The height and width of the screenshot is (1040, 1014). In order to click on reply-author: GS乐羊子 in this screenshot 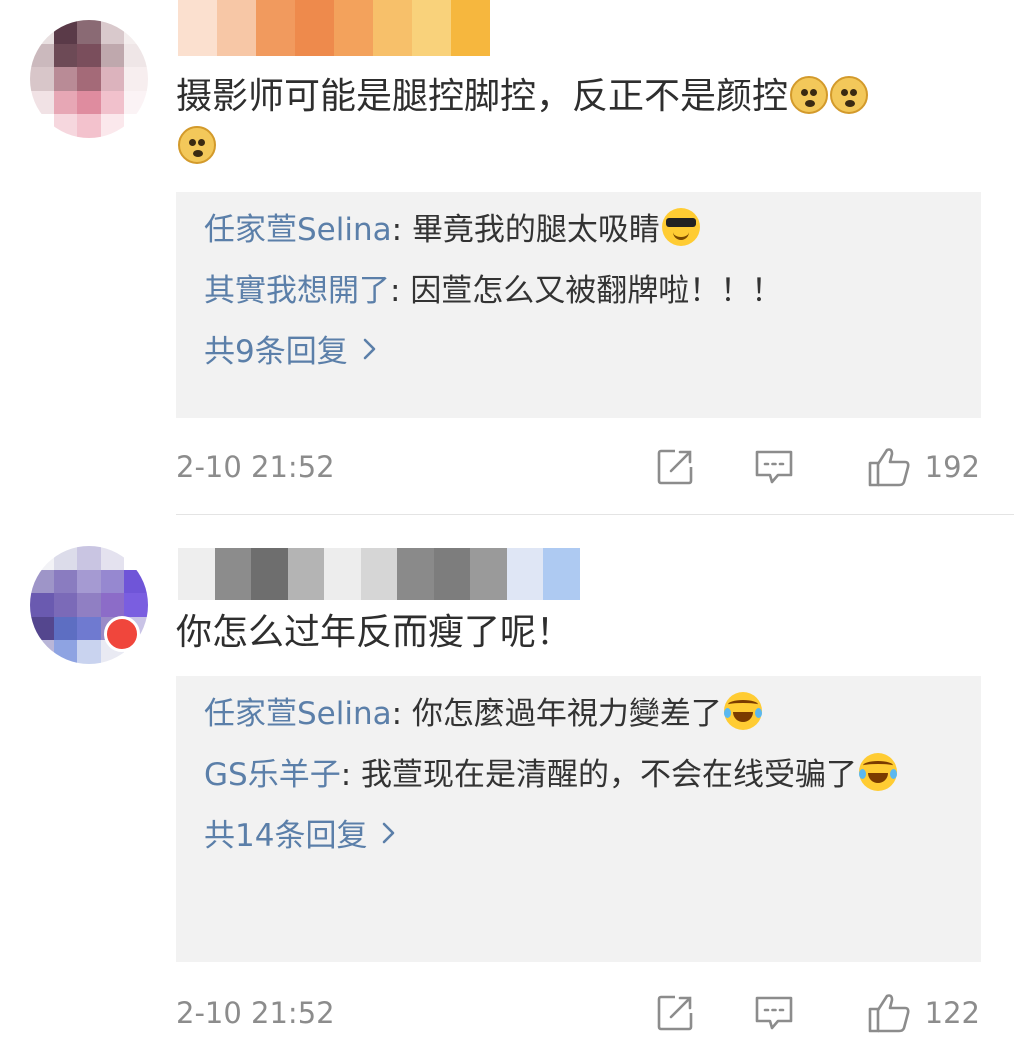, I will do `click(272, 775)`.